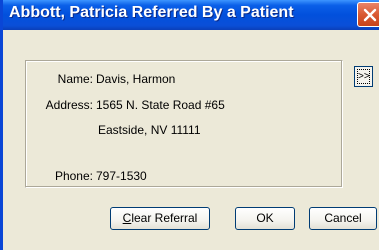  I want to click on clear-referral-label: lear Referral, so click(164, 218).